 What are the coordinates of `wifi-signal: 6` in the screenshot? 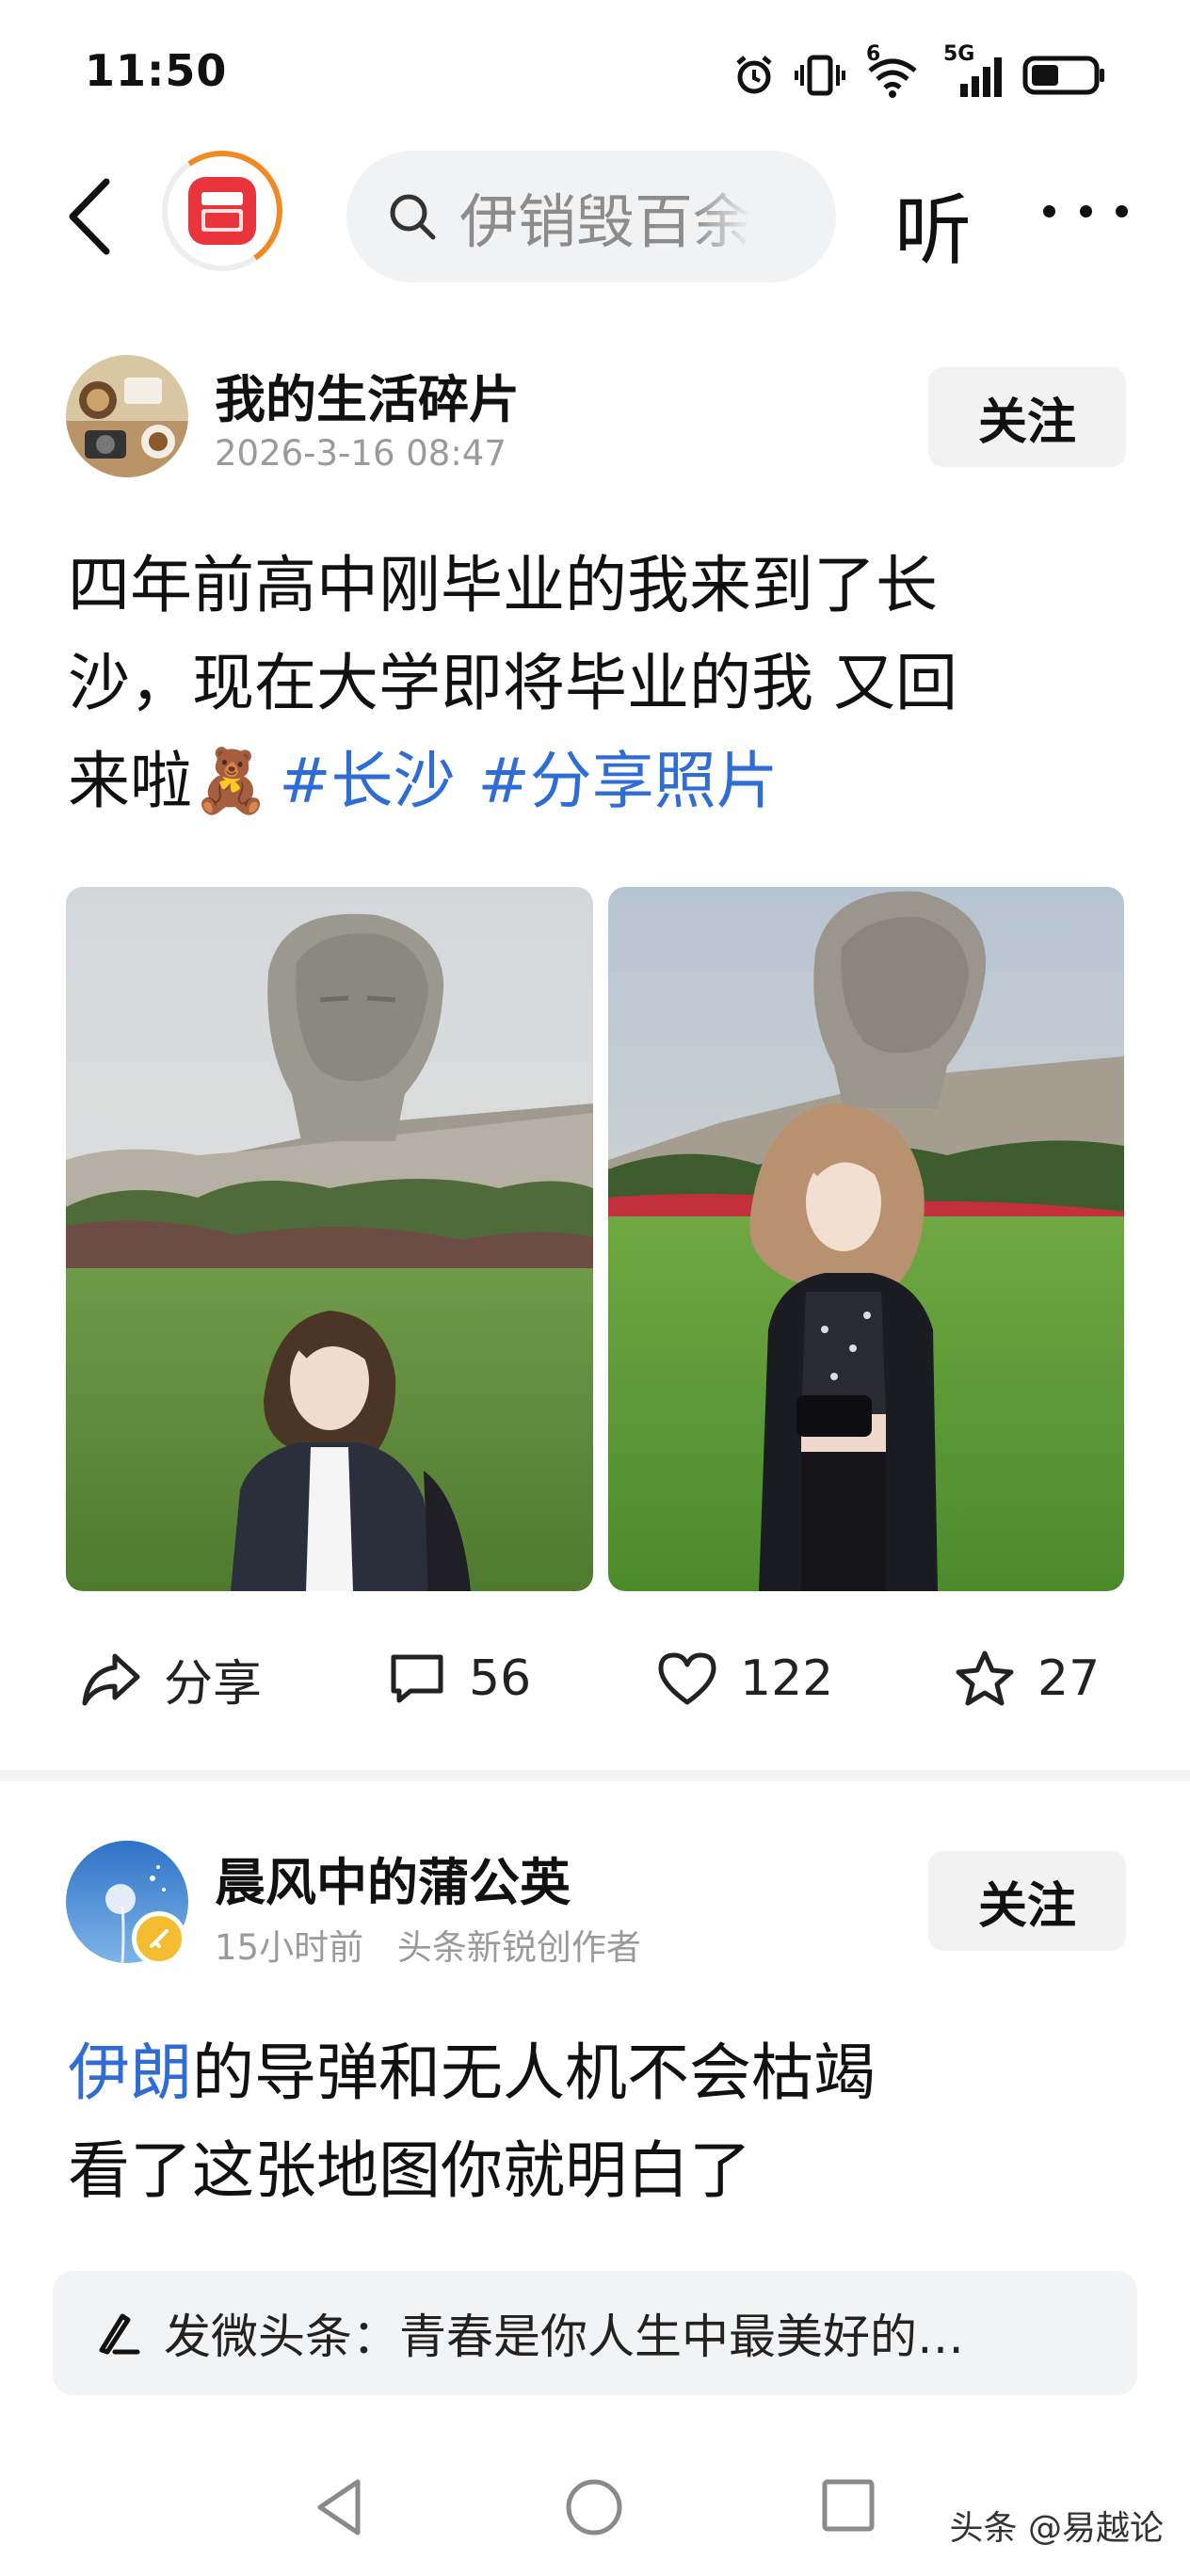 It's located at (895, 70).